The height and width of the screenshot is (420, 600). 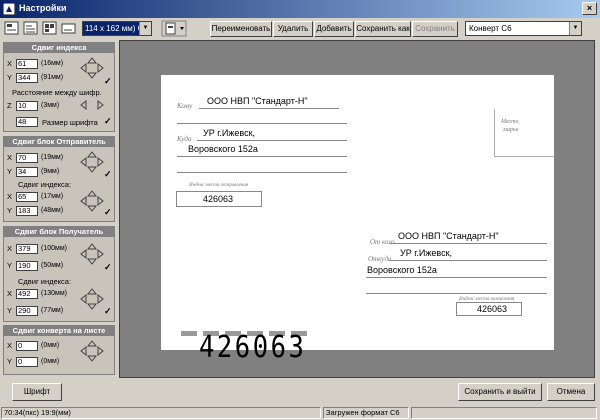 I want to click on index-x-unit: (16мм), so click(x=52, y=63).